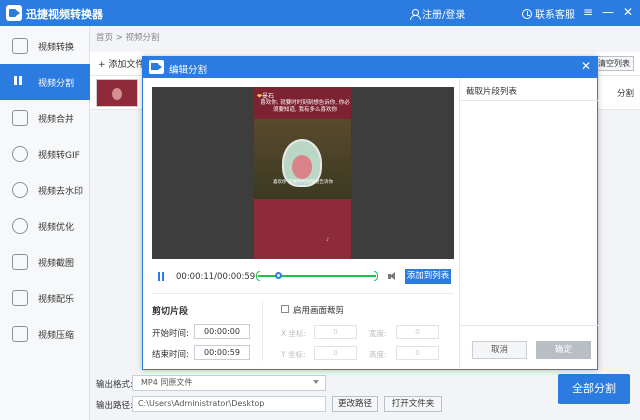  What do you see at coordinates (20, 82) in the screenshot?
I see `split-icon` at bounding box center [20, 82].